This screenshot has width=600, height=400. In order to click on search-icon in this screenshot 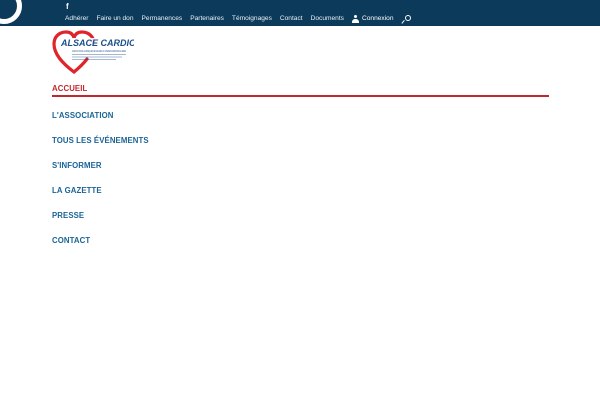, I will do `click(407, 19)`.